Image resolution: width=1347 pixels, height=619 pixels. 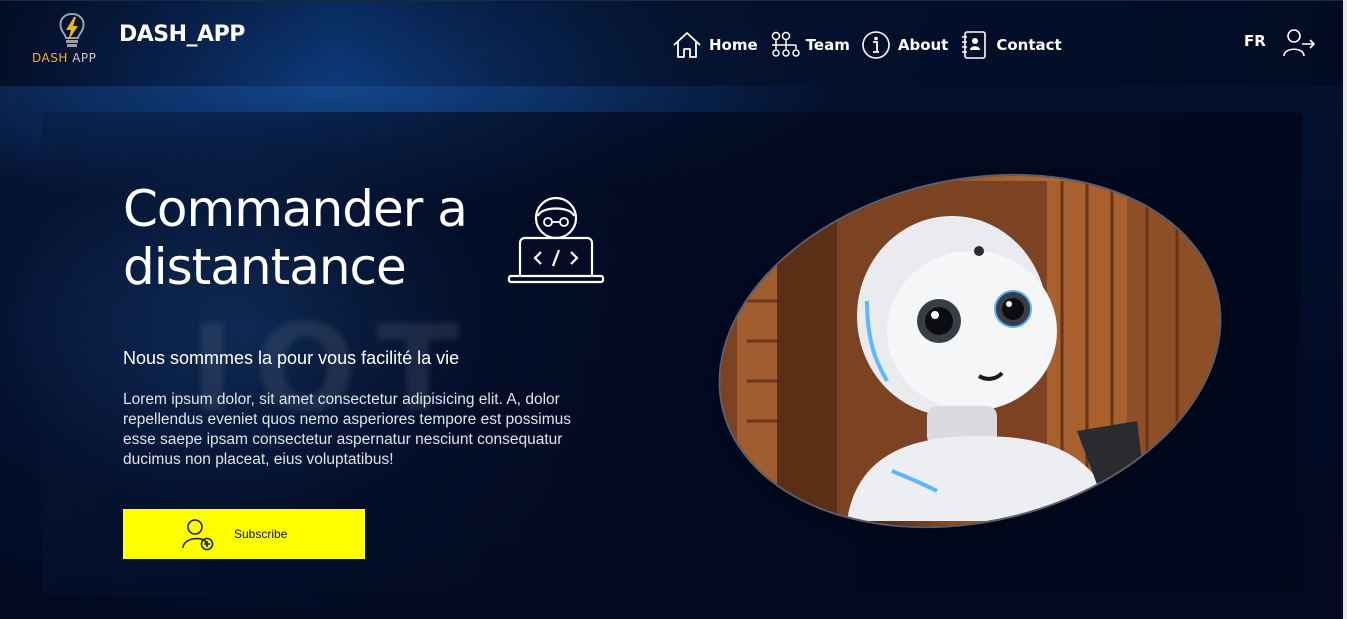 What do you see at coordinates (1345, 309) in the screenshot?
I see `scrollbar` at bounding box center [1345, 309].